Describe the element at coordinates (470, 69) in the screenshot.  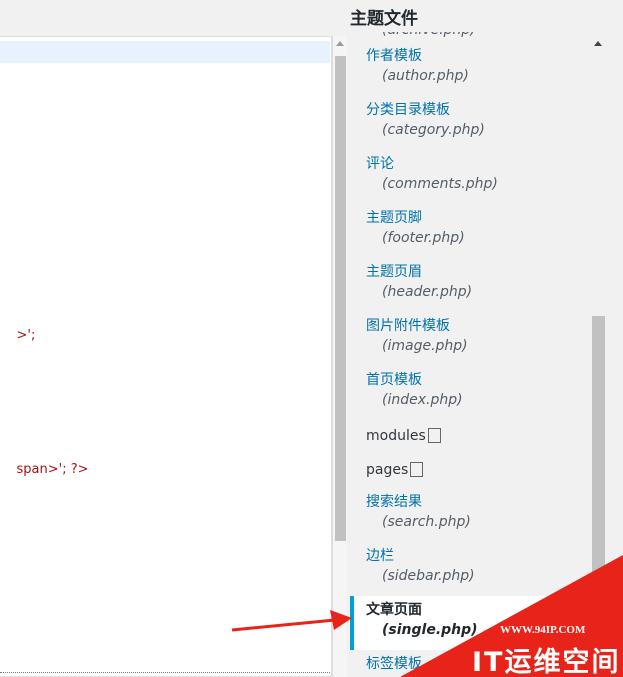
I see `file-item-author: 作者模板 (author.php)` at that location.